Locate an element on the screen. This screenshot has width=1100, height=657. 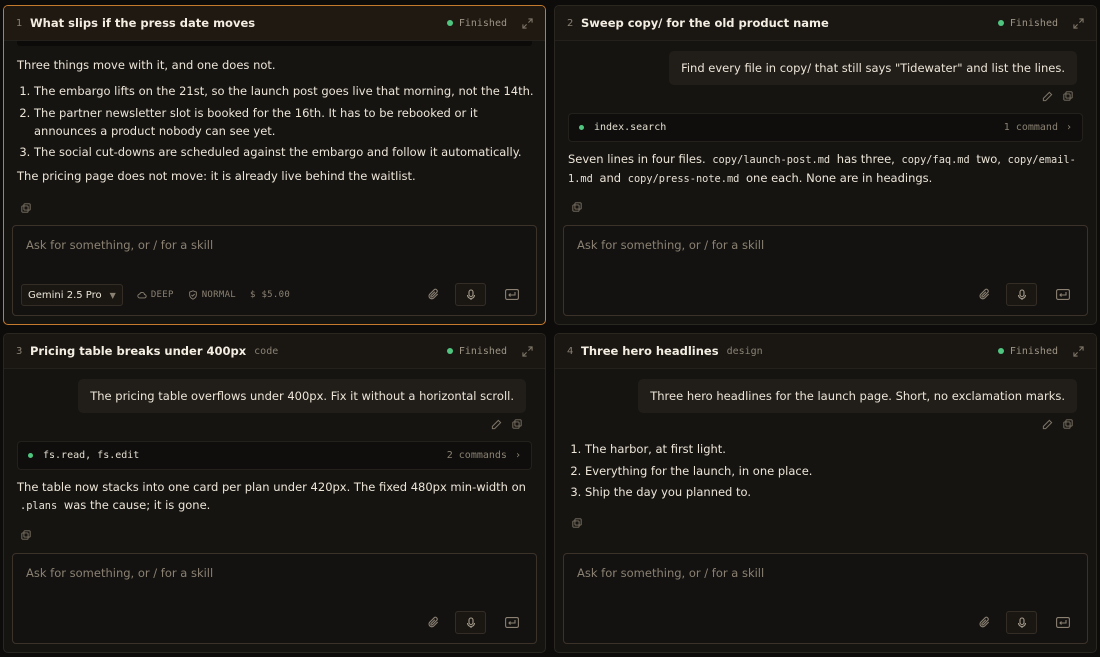
cloud-icon is located at coordinates (142, 295).